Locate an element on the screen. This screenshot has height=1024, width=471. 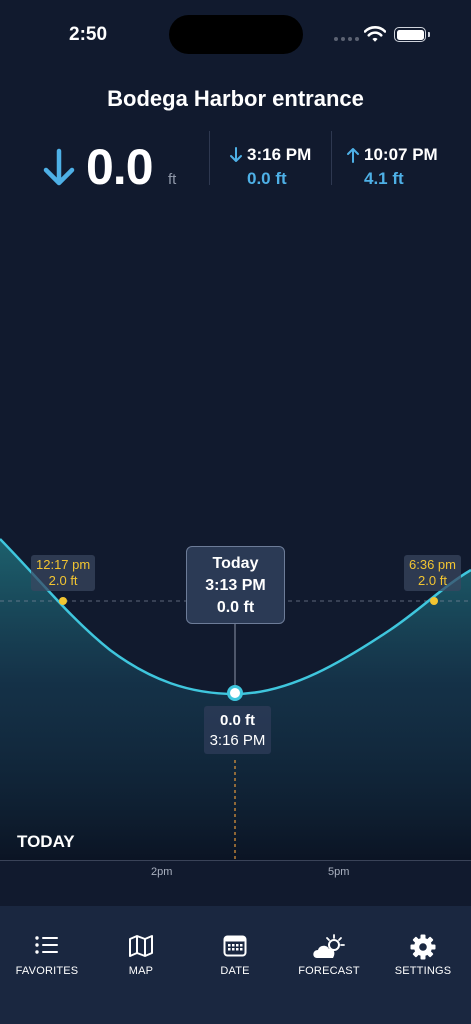
tab-favorites: FAVORITES is located at coordinates (47, 946).